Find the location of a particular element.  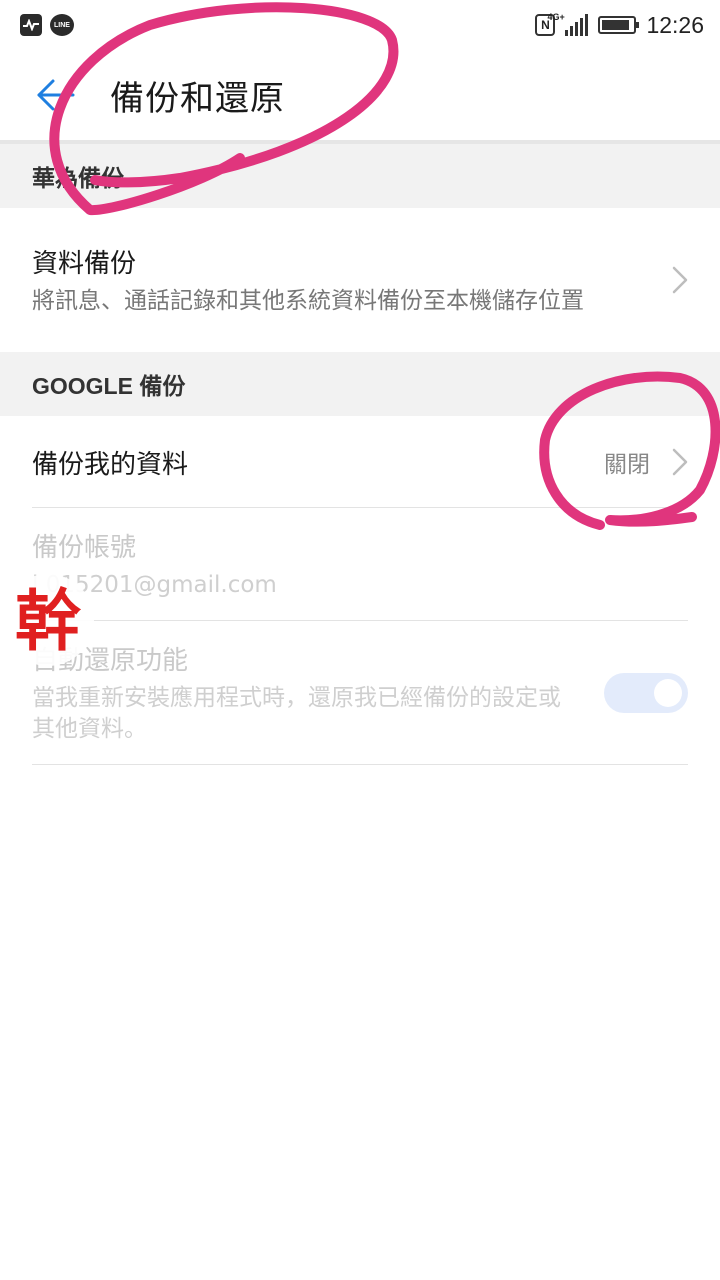

auto-restore-toggle is located at coordinates (646, 692).